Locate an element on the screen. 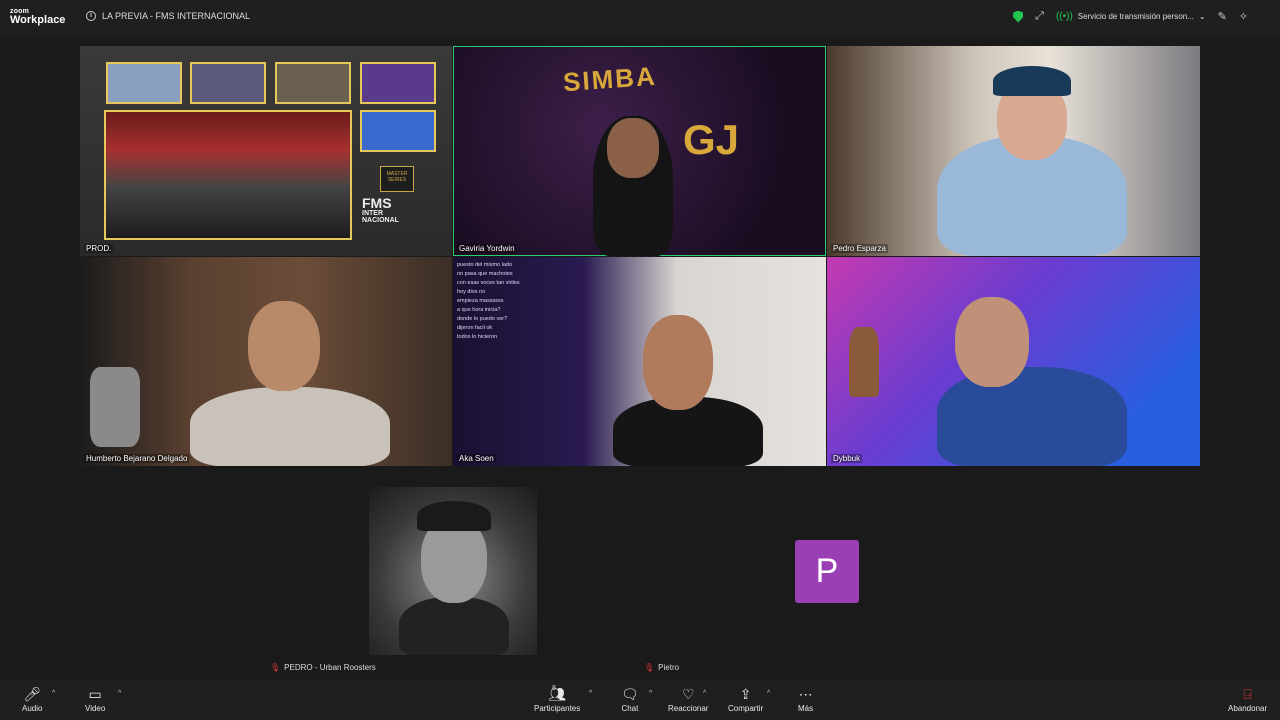 The image size is (1280, 720). react-options-chevron-icon: ^ is located at coordinates (704, 693).